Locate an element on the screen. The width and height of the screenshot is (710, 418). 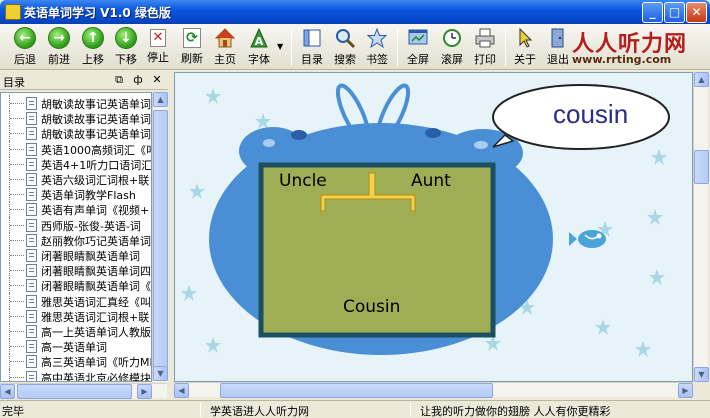
status-motto: 让我的听力做你的翅膀 人人有你更精彩 is located at coordinates (515, 411).